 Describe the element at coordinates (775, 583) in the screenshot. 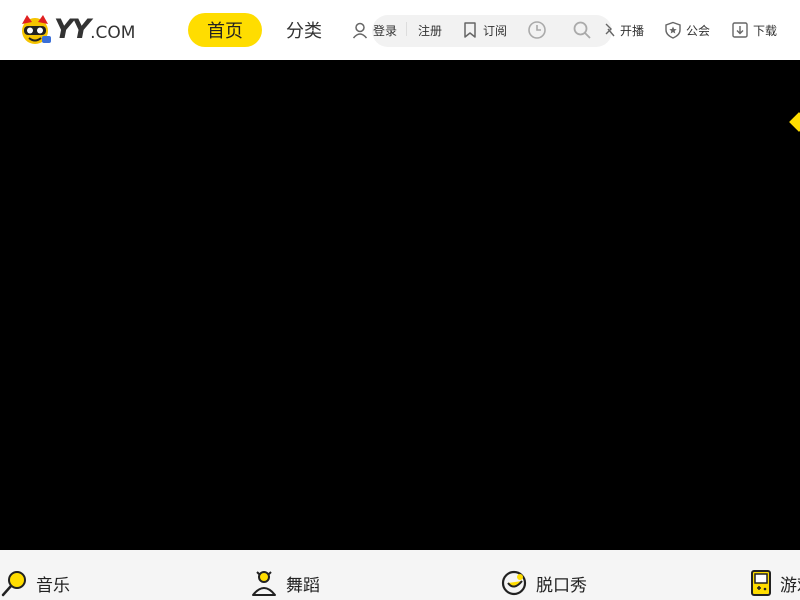

I see `category-game: 游戏` at that location.